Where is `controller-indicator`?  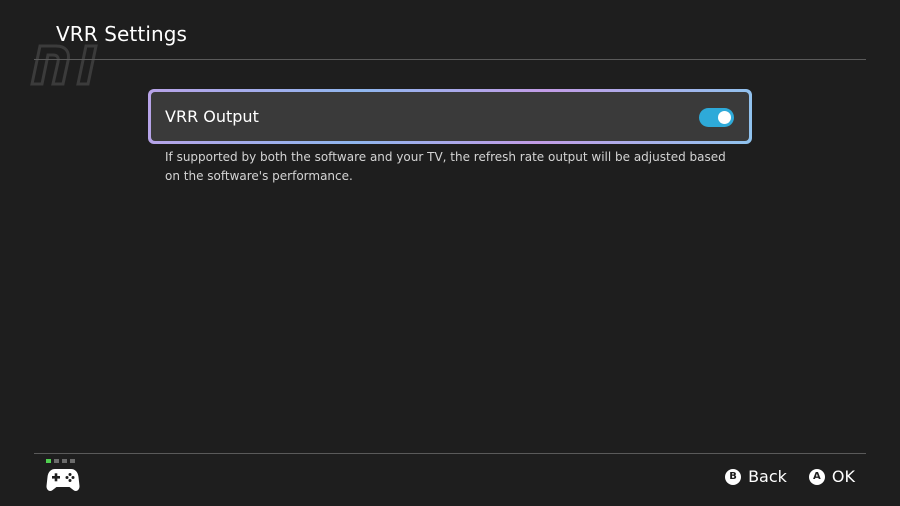
controller-indicator is located at coordinates (64, 477).